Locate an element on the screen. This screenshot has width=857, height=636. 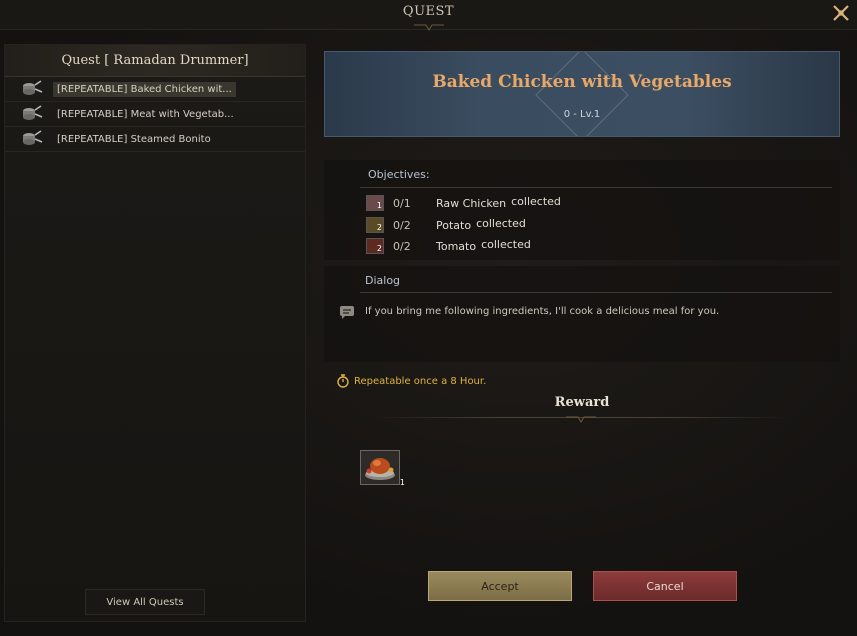
banner-diamond-ornament is located at coordinates (582, 94).